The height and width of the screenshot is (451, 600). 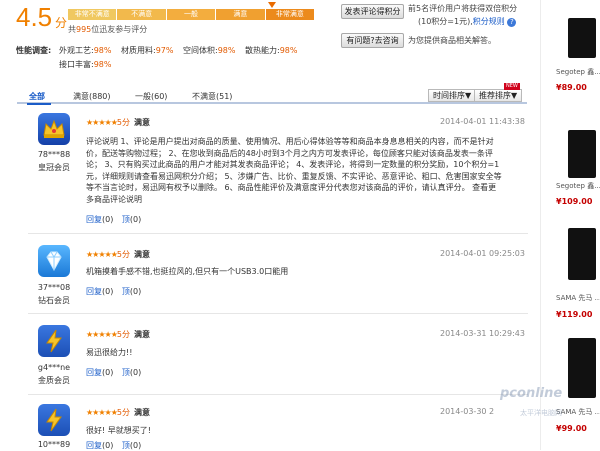 What do you see at coordinates (34, 17) in the screenshot?
I see `rating-score: 4.5` at bounding box center [34, 17].